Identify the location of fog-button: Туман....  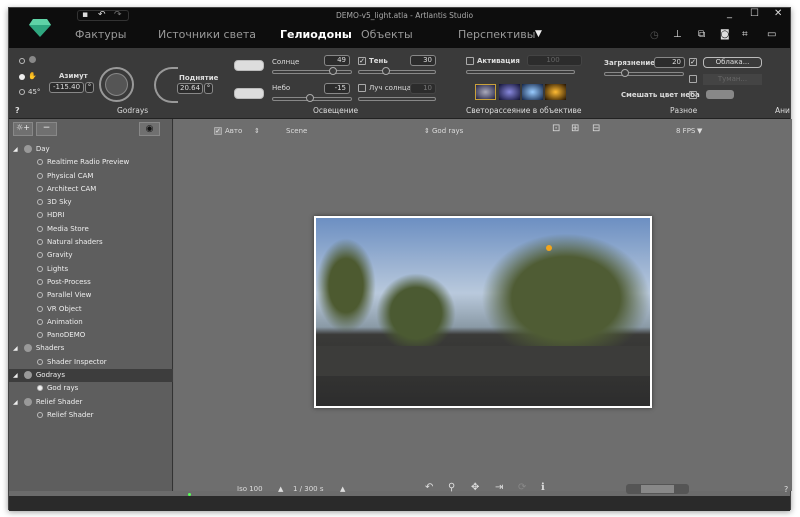
(732, 79).